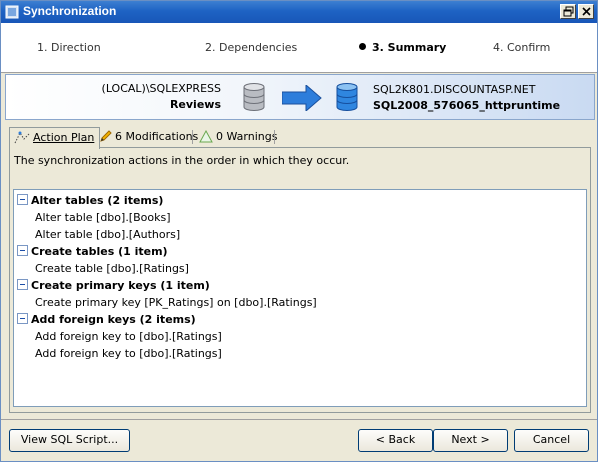  I want to click on tab-warnings: 0 Warnings, so click(238, 137).